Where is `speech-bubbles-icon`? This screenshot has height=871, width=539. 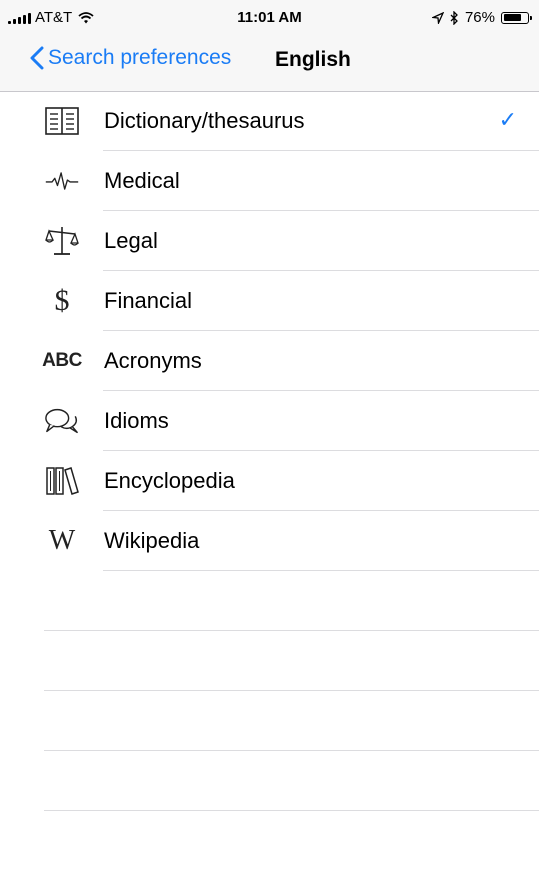 speech-bubbles-icon is located at coordinates (62, 421).